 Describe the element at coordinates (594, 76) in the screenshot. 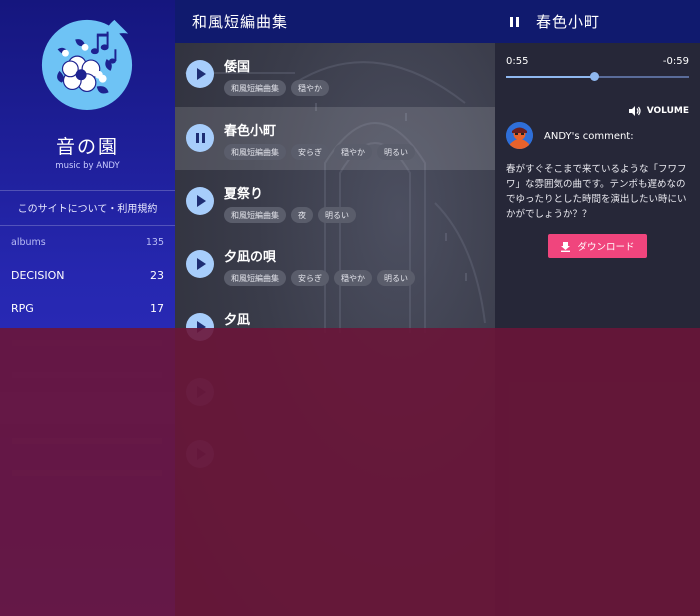

I see `seek-bar-knob` at that location.